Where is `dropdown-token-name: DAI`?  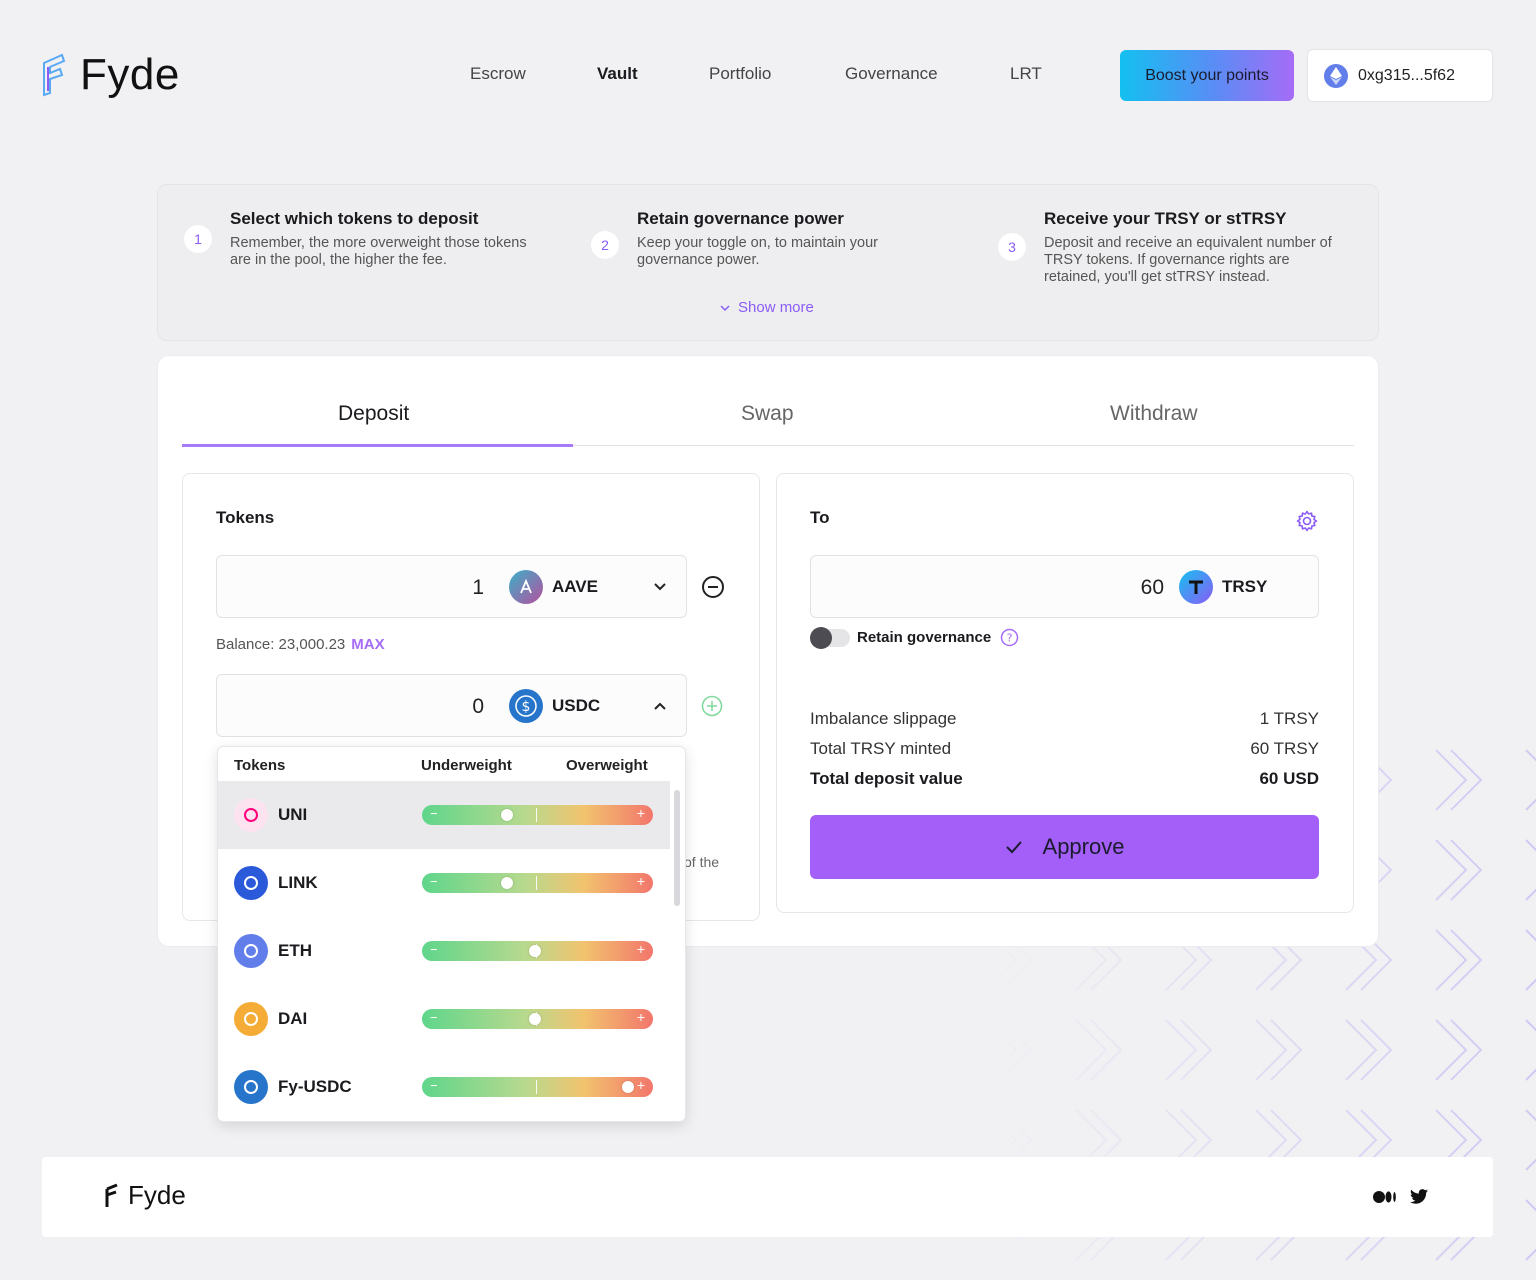 dropdown-token-name: DAI is located at coordinates (293, 1018).